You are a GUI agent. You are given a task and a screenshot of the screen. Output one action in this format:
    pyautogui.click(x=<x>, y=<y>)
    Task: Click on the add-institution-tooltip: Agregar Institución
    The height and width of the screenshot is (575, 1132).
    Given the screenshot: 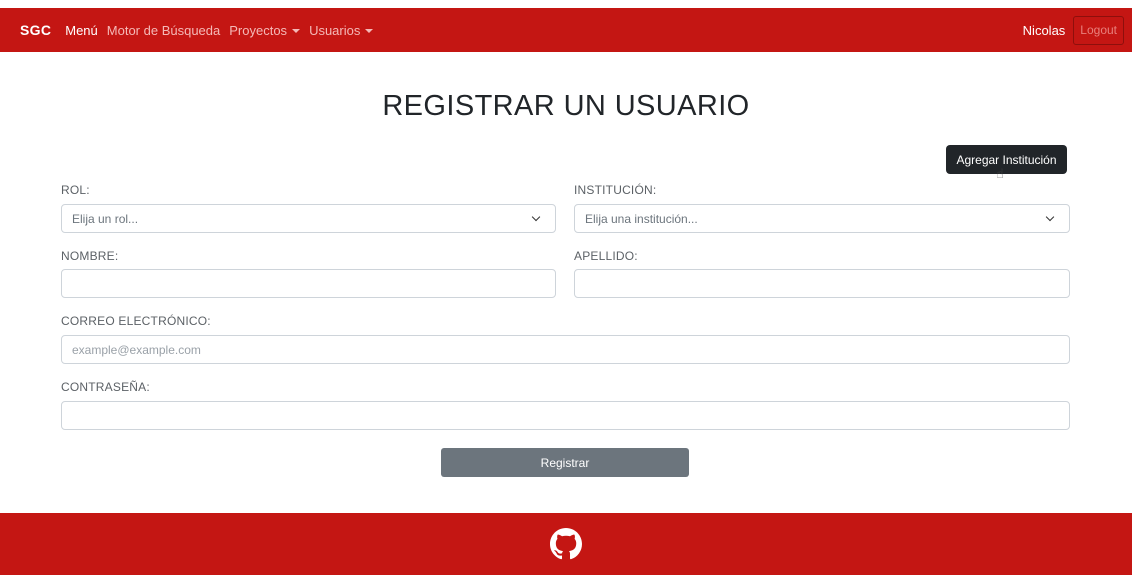 What is the action you would take?
    pyautogui.click(x=1006, y=159)
    